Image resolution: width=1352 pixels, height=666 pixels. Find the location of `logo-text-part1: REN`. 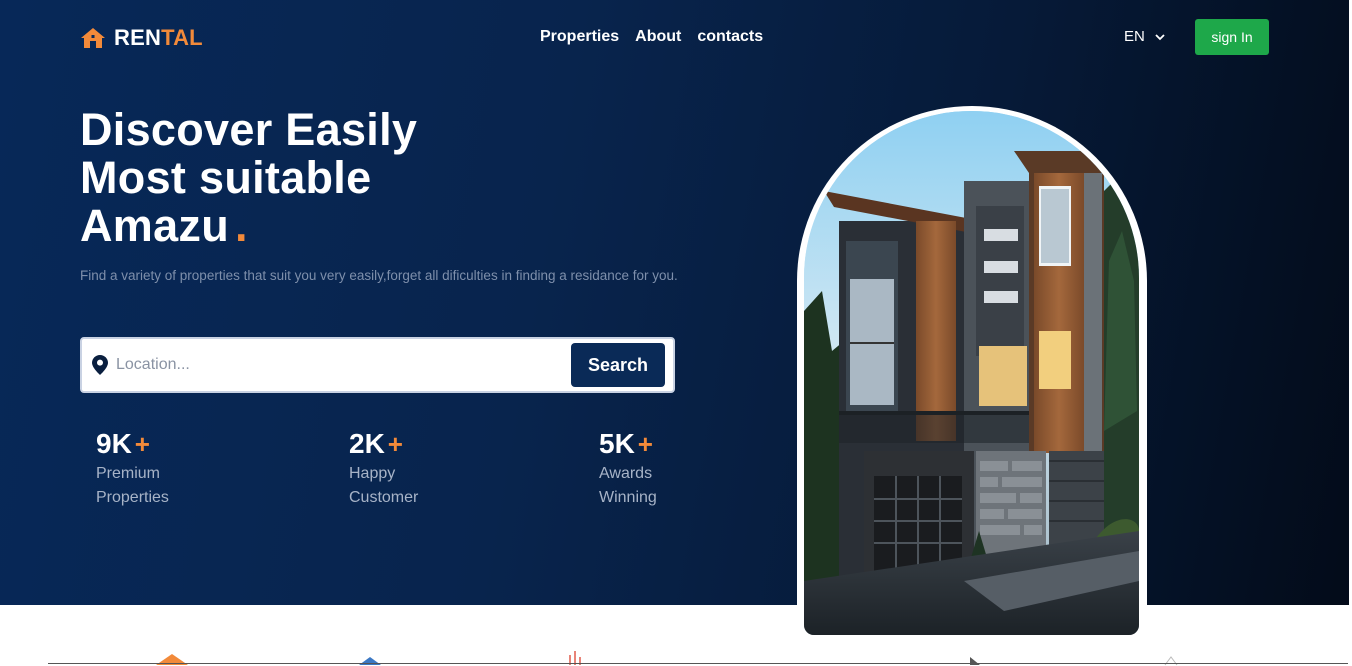

logo-text-part1: REN is located at coordinates (138, 37).